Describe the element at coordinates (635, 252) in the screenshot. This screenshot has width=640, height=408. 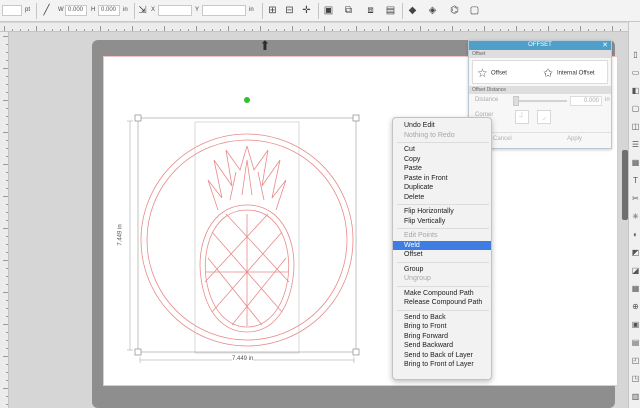
I see `cut-settings-icon: ◩` at that location.